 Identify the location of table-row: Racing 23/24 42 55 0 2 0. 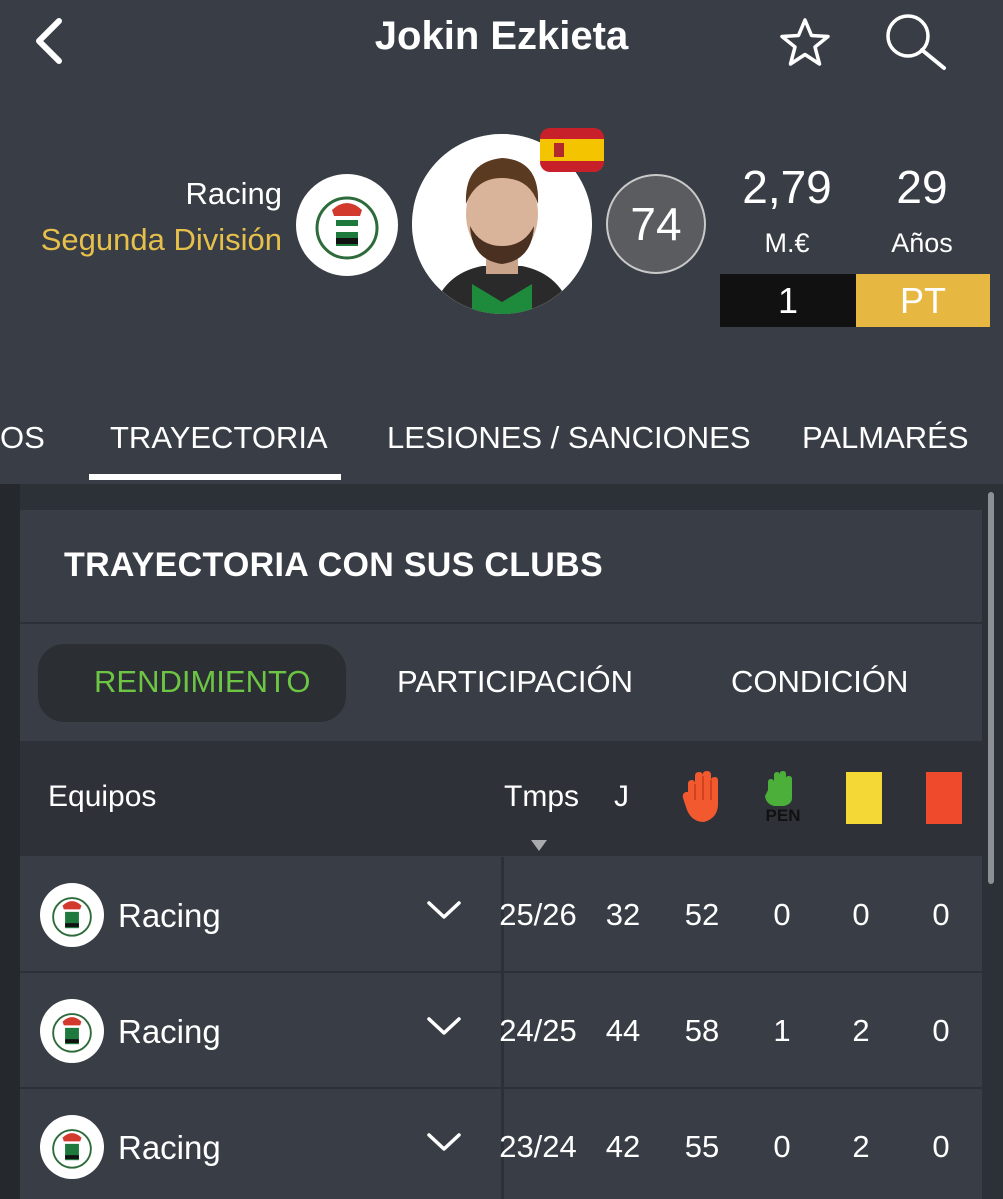
(501, 1144).